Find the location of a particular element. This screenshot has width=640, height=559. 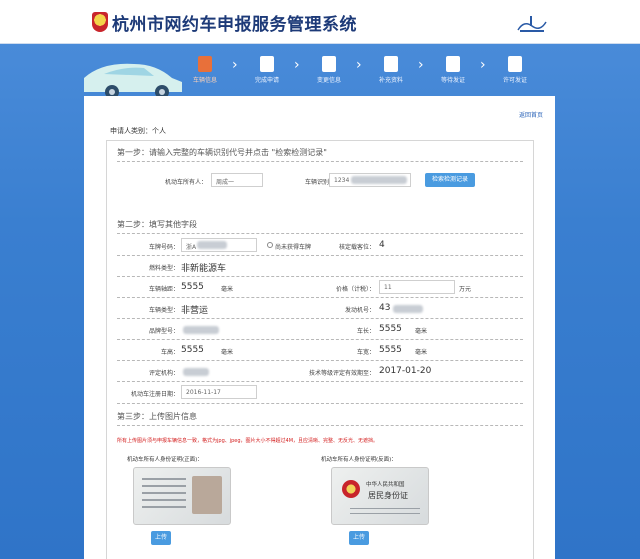

plate-label: 车牌号码： is located at coordinates (163, 247).